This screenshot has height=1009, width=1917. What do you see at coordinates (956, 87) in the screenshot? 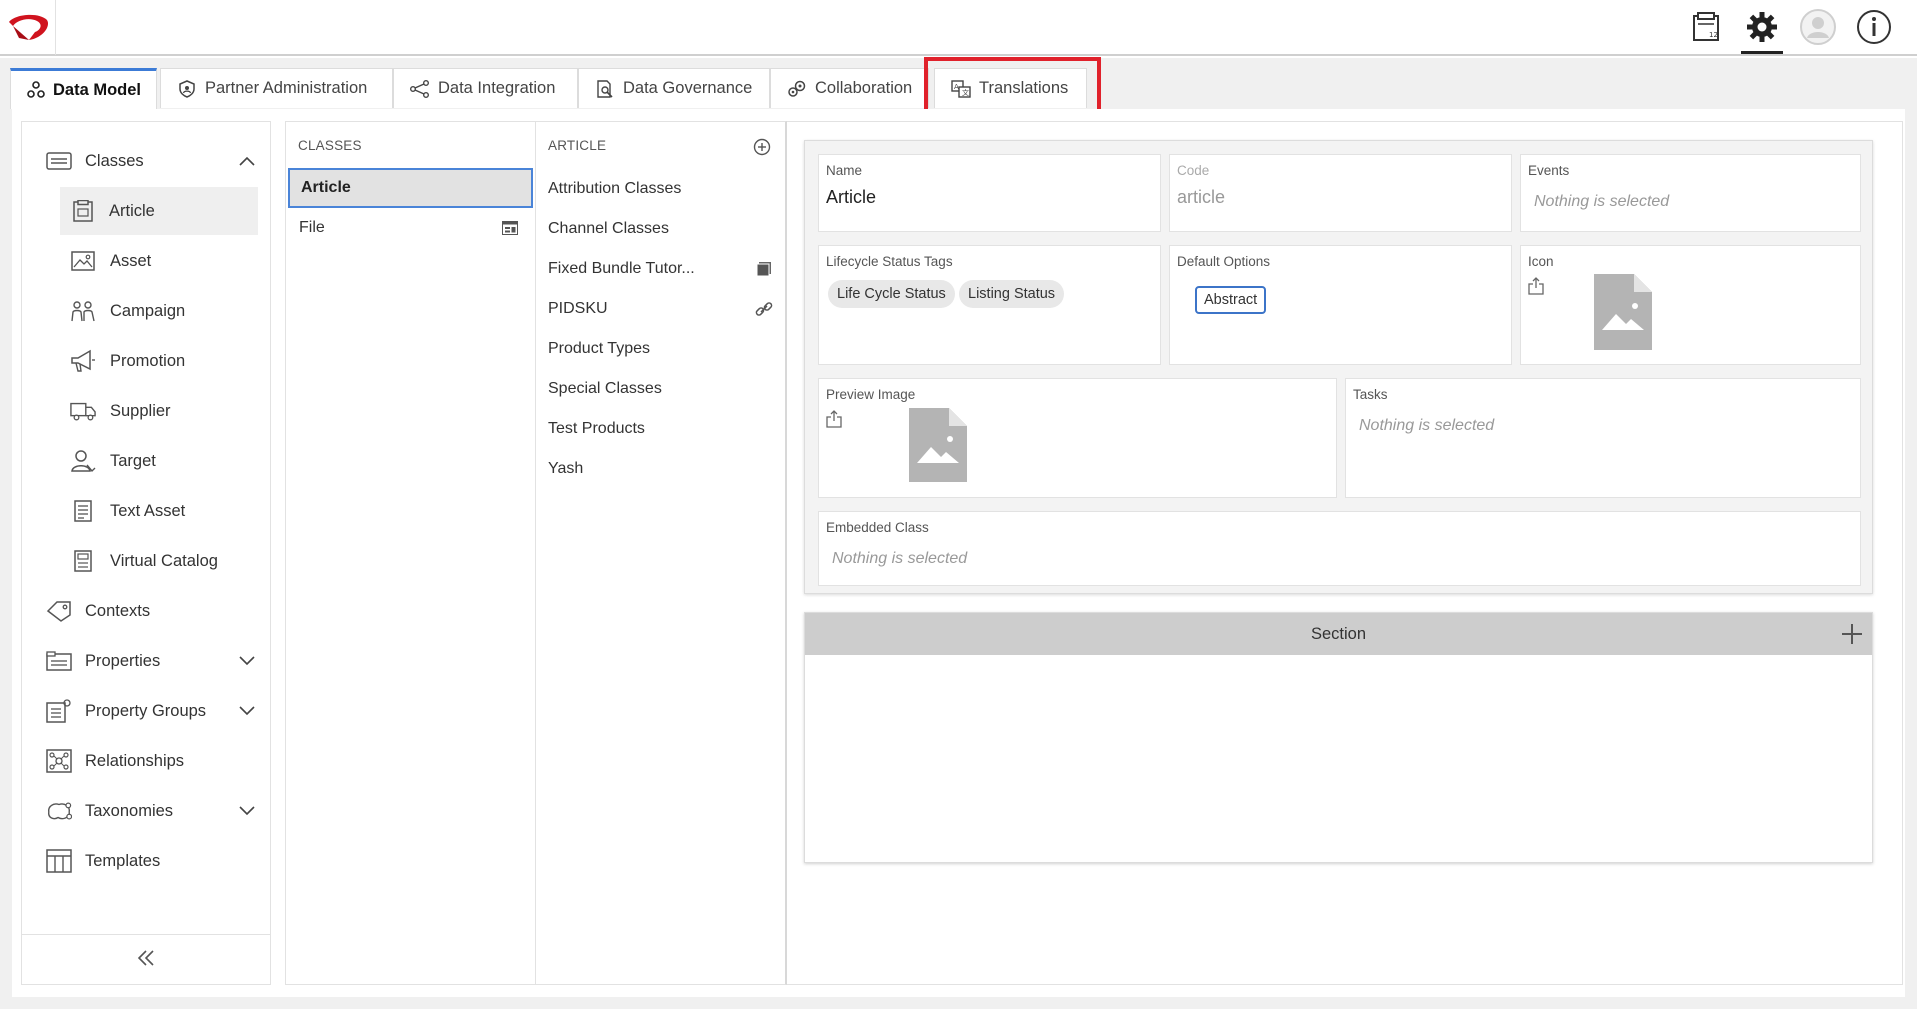
I see `svg-text: A` at bounding box center [956, 87].